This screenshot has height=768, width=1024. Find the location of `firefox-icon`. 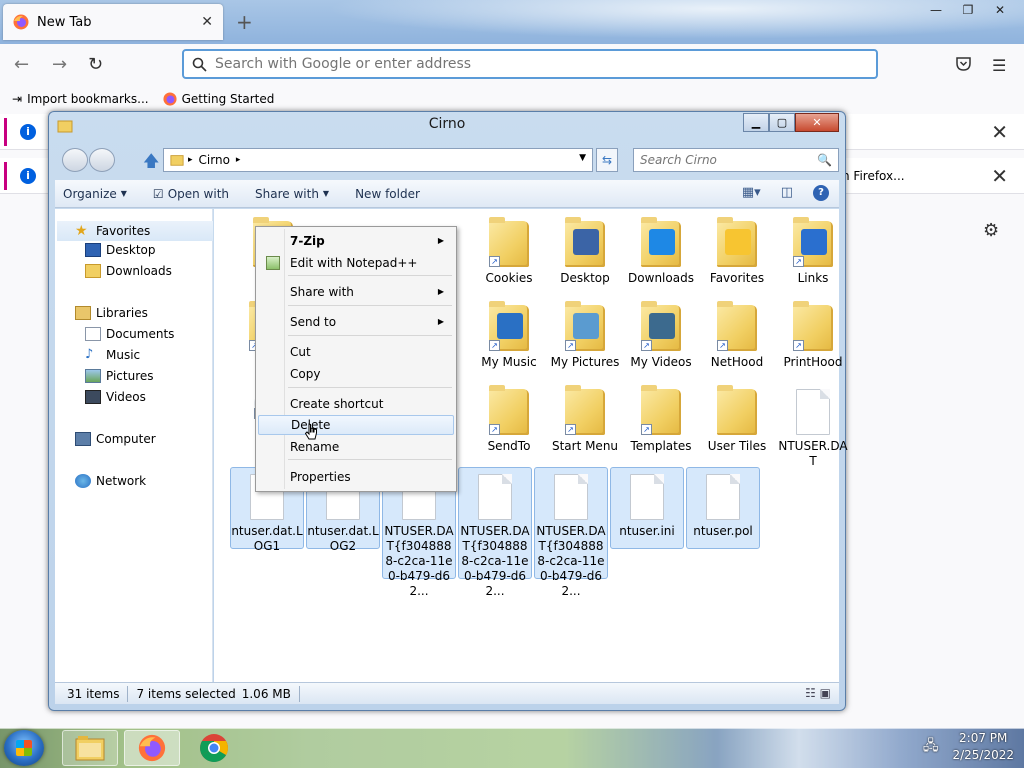

firefox-icon is located at coordinates (170, 99).